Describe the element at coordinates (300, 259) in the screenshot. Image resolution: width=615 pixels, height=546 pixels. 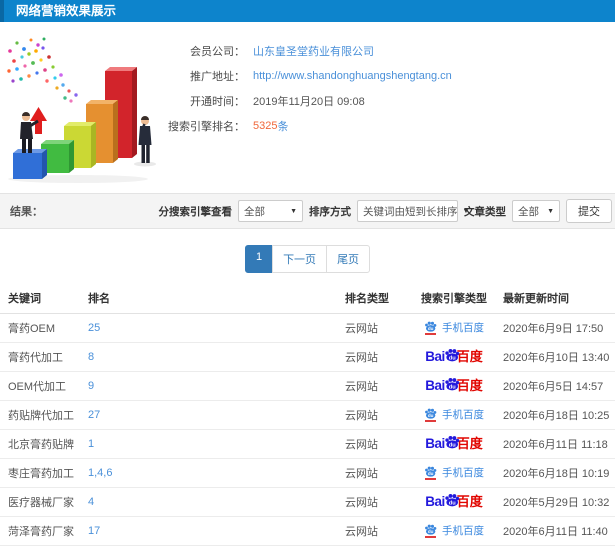
I see `next-page-button: 下一页` at that location.